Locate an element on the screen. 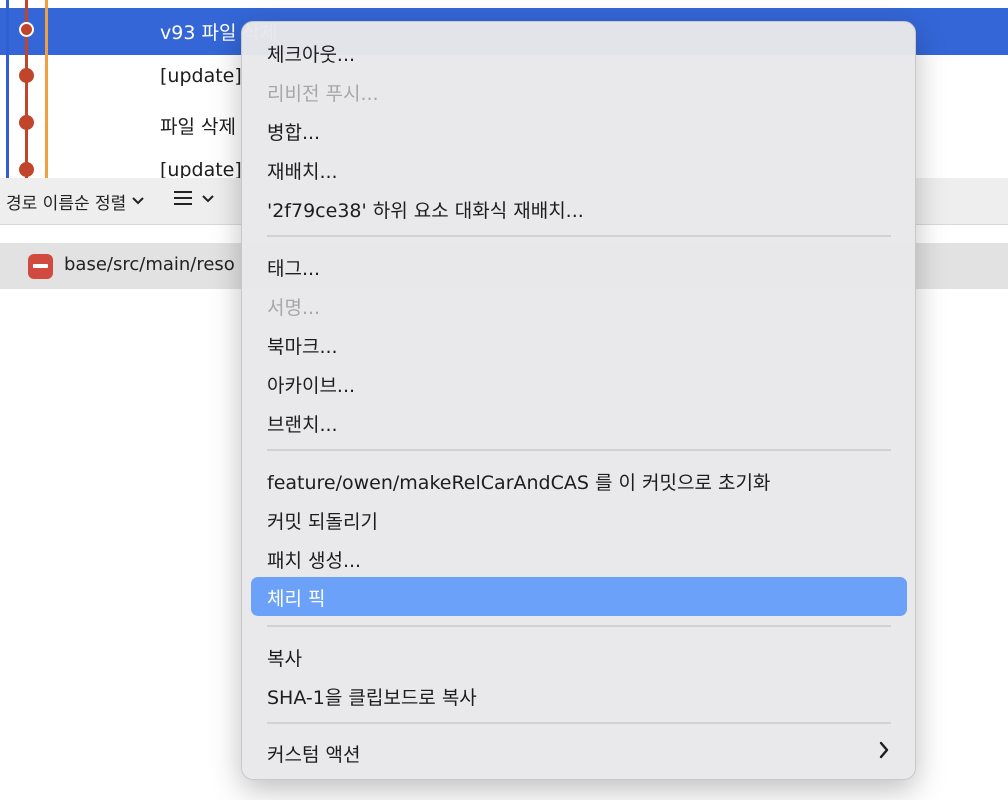  menu-item-label: 복사 is located at coordinates (284, 659).